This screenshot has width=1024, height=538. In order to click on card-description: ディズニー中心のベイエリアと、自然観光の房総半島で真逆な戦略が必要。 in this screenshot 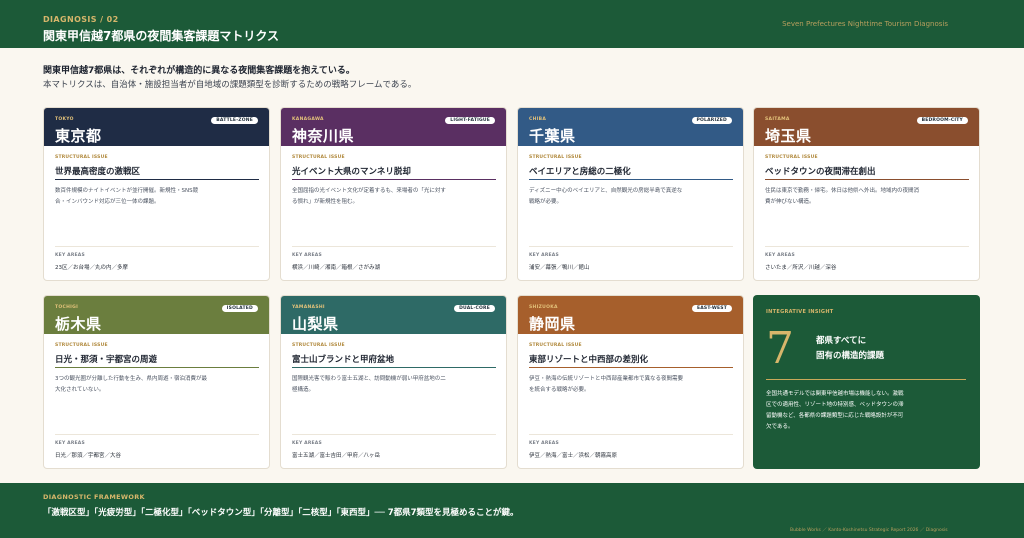, I will do `click(606, 196)`.